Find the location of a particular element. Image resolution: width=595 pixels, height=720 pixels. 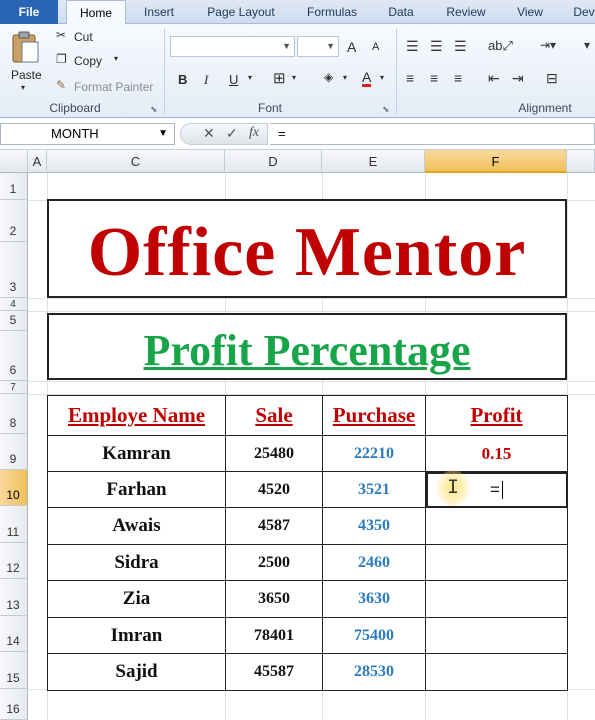

enter-icon: ✓ is located at coordinates (232, 133).